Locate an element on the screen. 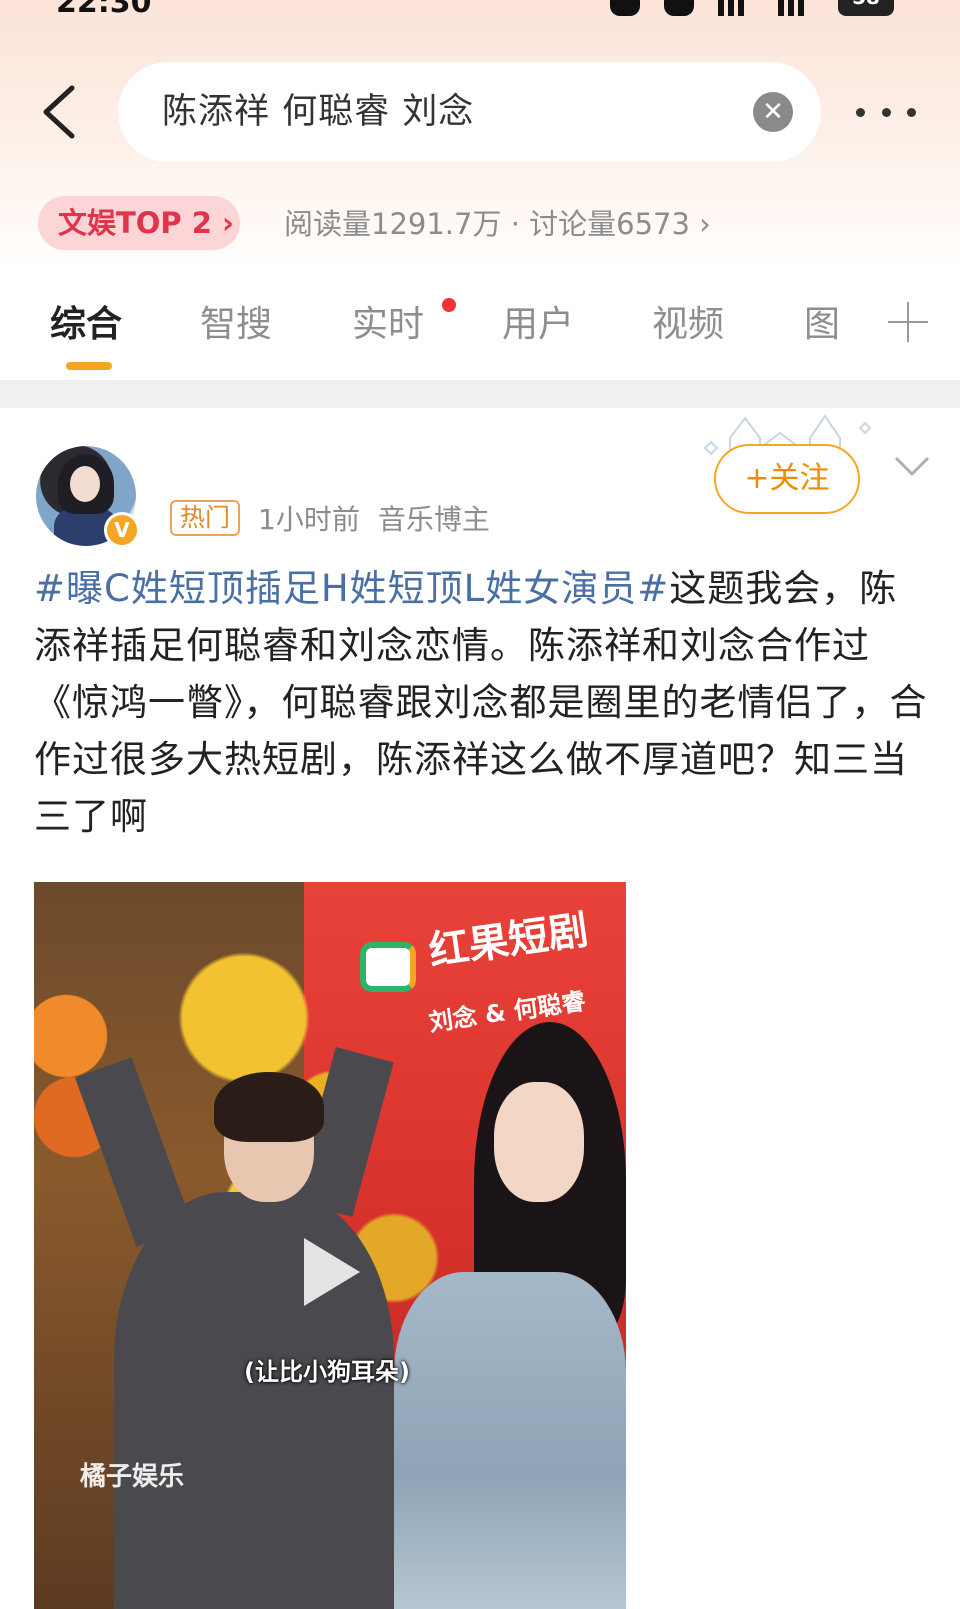 Image resolution: width=960 pixels, height=1609 pixels. follow-button: +关注 is located at coordinates (787, 479).